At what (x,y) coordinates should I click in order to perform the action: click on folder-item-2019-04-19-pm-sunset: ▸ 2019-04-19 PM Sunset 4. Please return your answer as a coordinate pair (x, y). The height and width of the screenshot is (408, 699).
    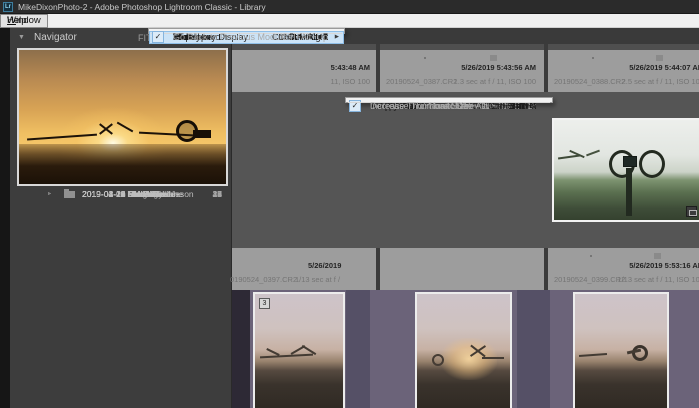
    Looking at the image, I should click on (121, 194).